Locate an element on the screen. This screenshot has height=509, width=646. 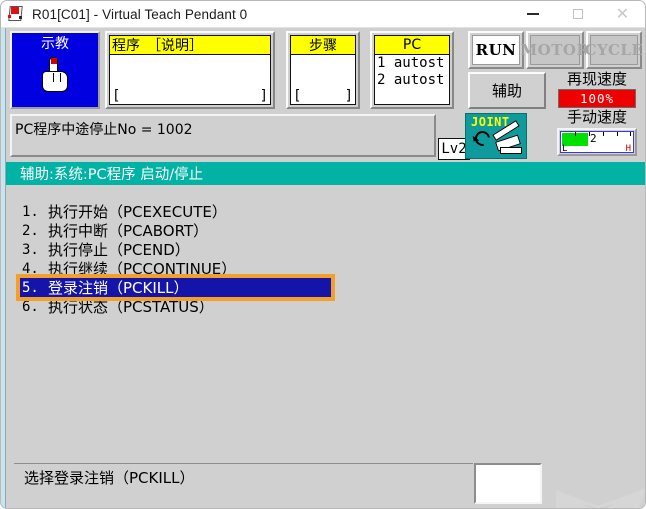
robot-arm-joint-icon: JOINT is located at coordinates (496, 136).